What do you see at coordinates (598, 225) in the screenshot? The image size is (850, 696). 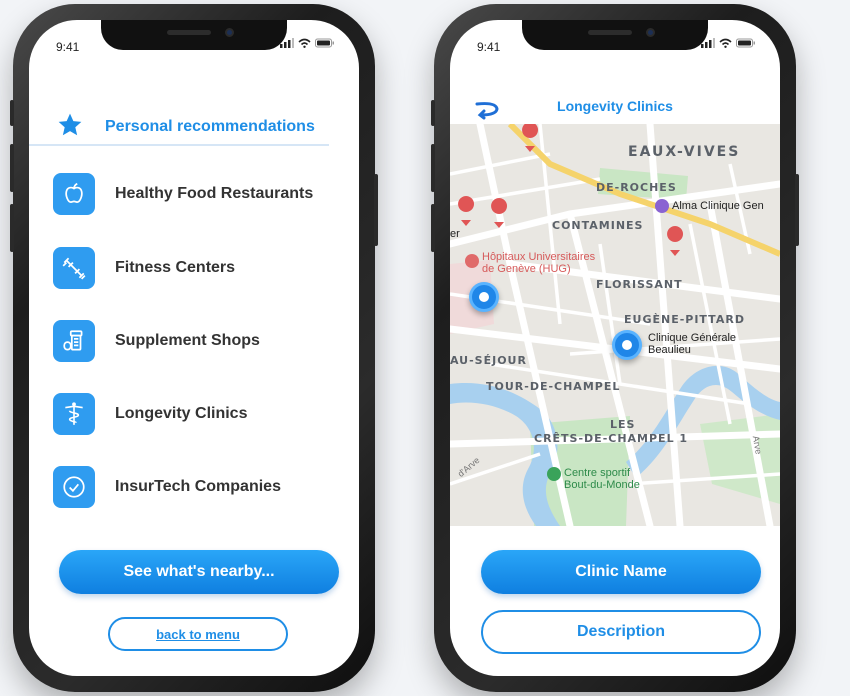 I see `district-label: CONTAMINES` at bounding box center [598, 225].